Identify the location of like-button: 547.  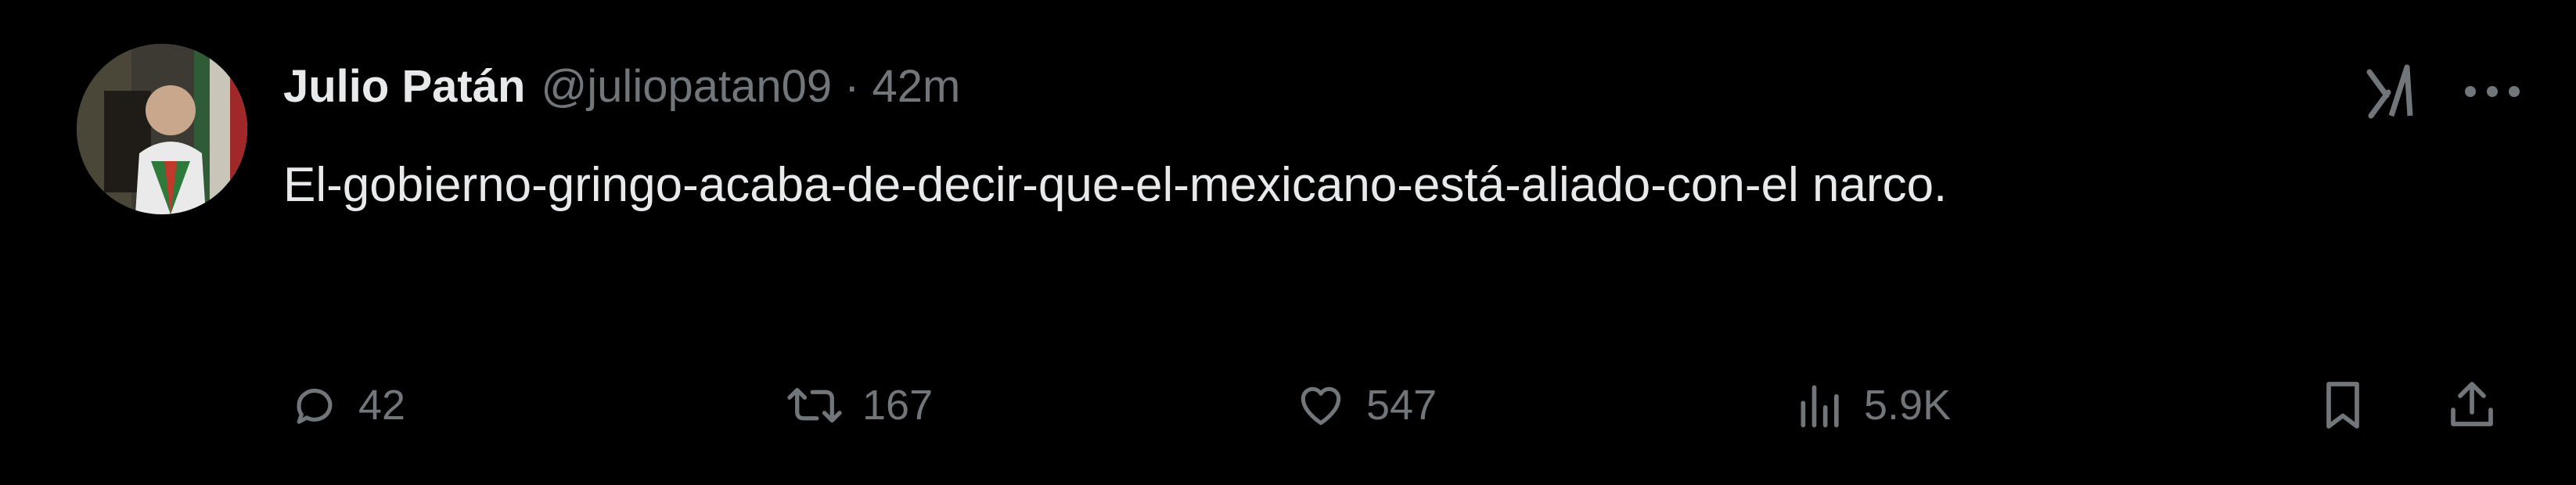
(1365, 405).